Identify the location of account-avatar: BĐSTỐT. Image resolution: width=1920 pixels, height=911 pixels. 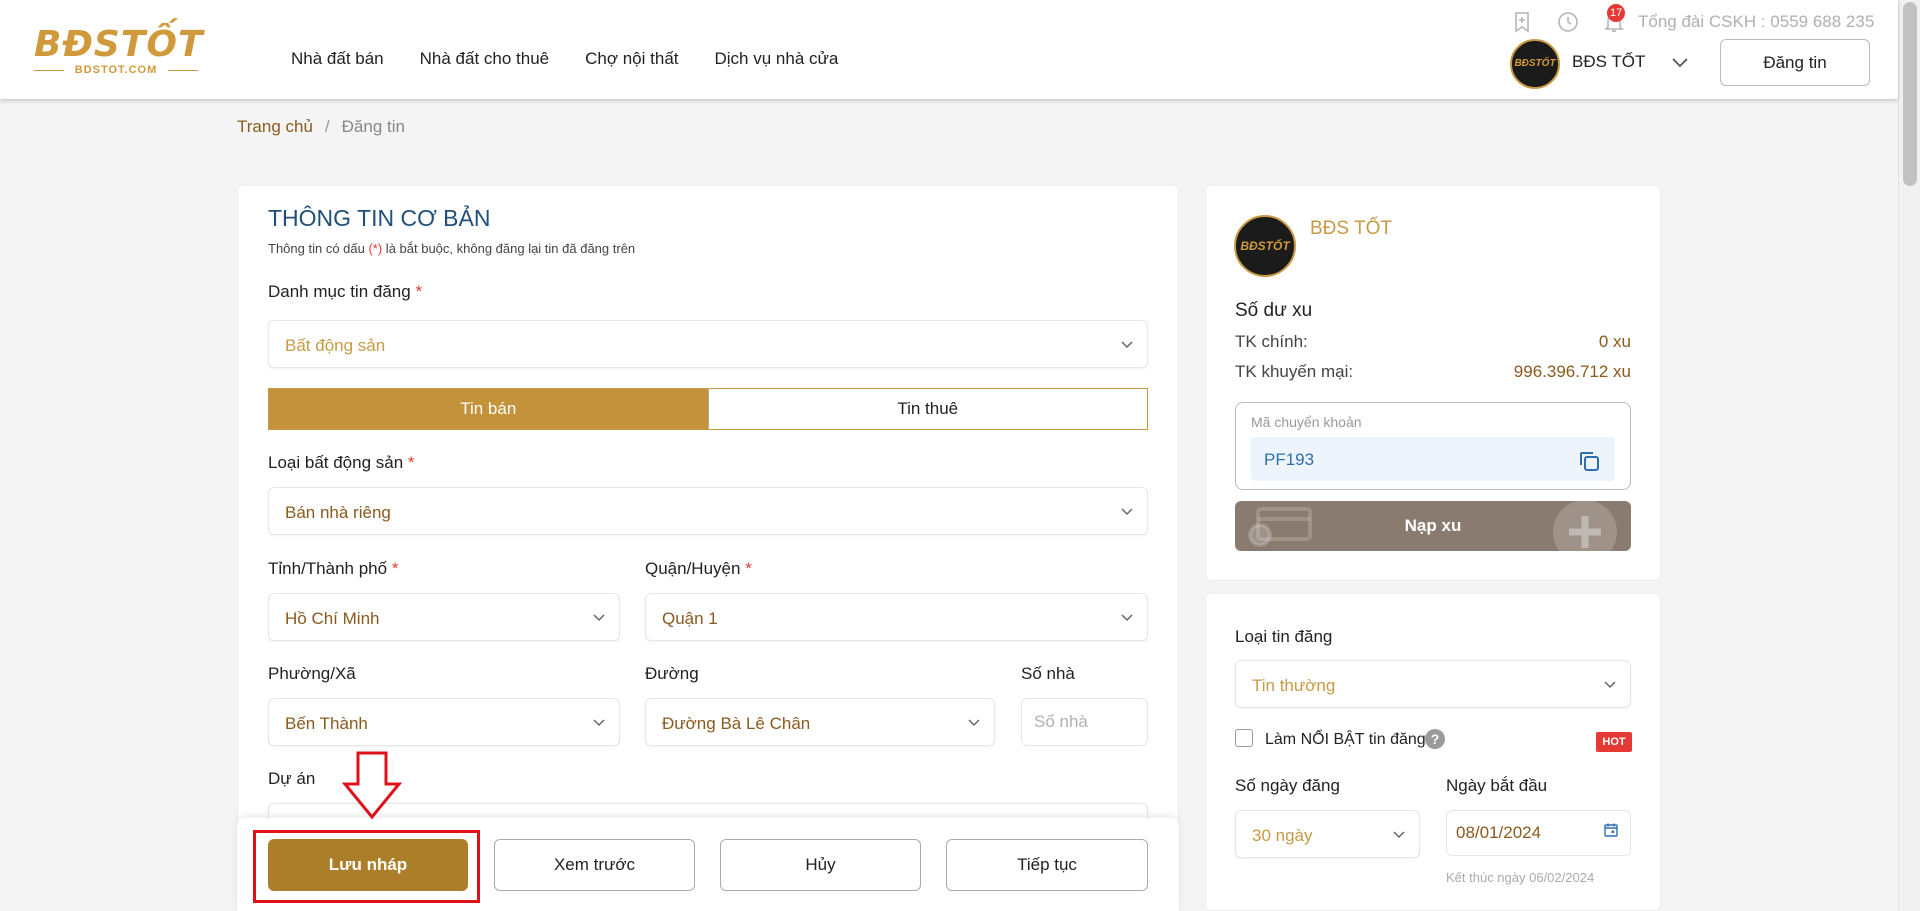
(1265, 246).